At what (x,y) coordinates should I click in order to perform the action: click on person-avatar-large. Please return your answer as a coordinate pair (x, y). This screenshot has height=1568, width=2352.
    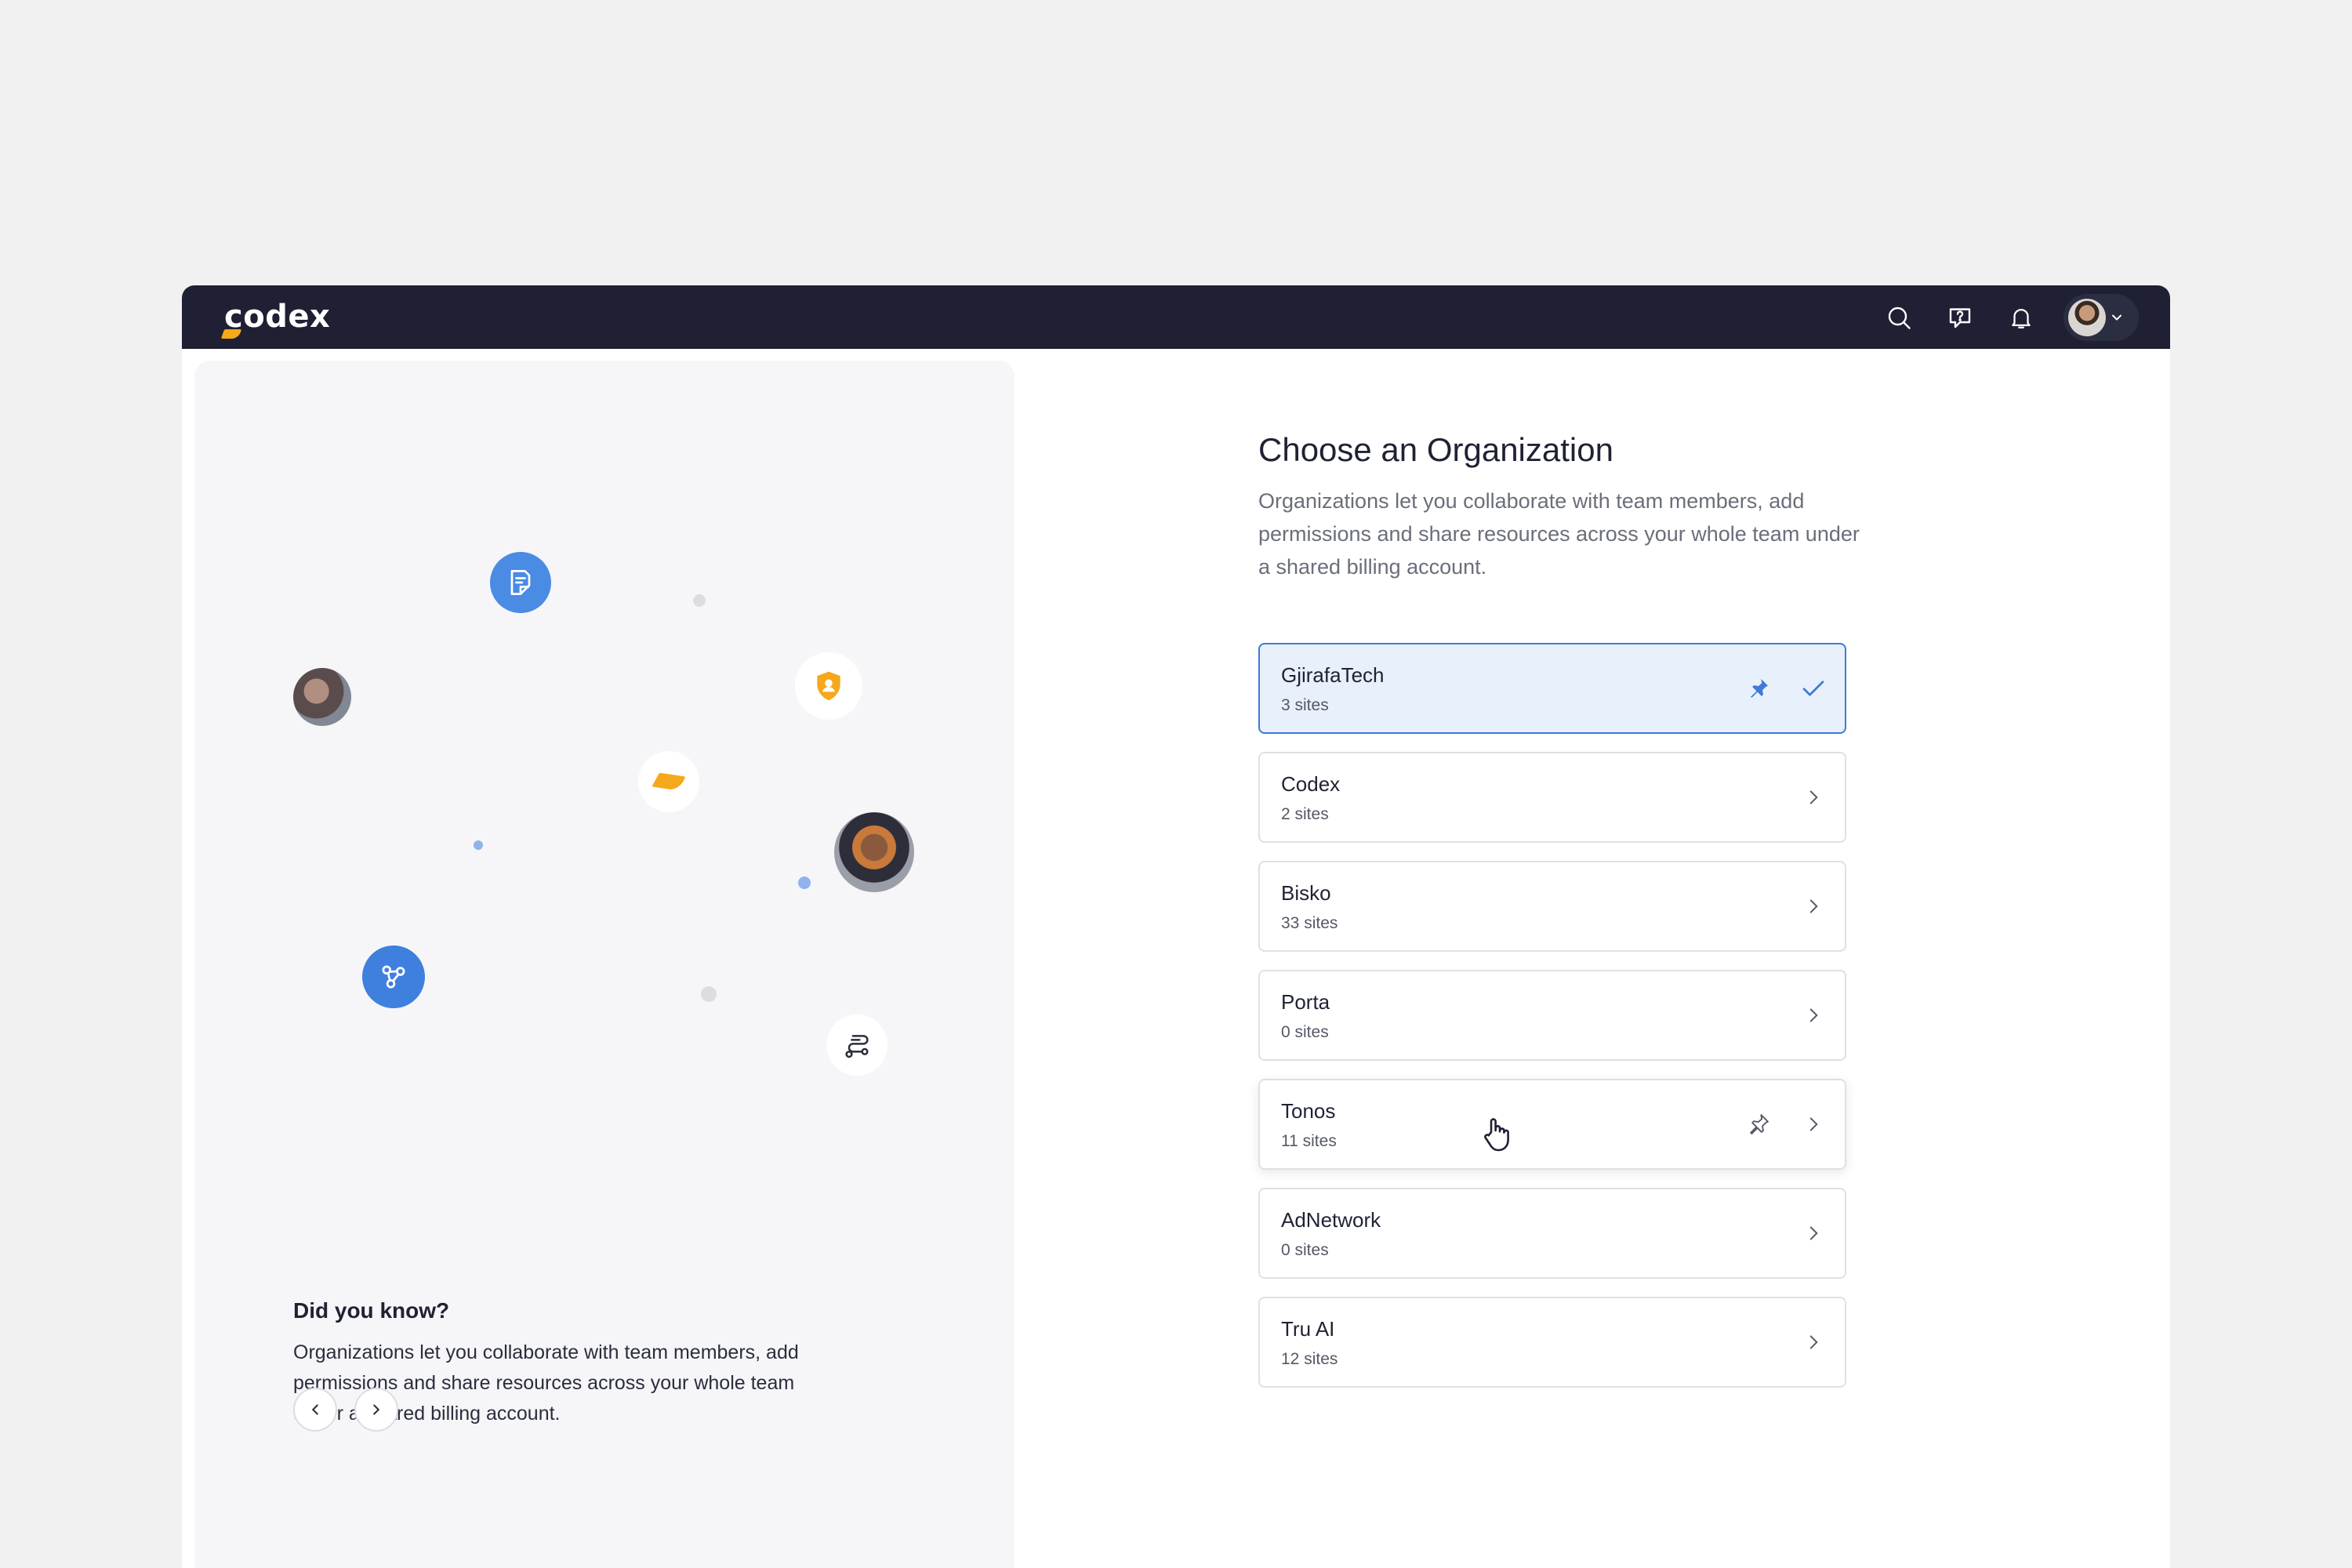
    Looking at the image, I should click on (874, 852).